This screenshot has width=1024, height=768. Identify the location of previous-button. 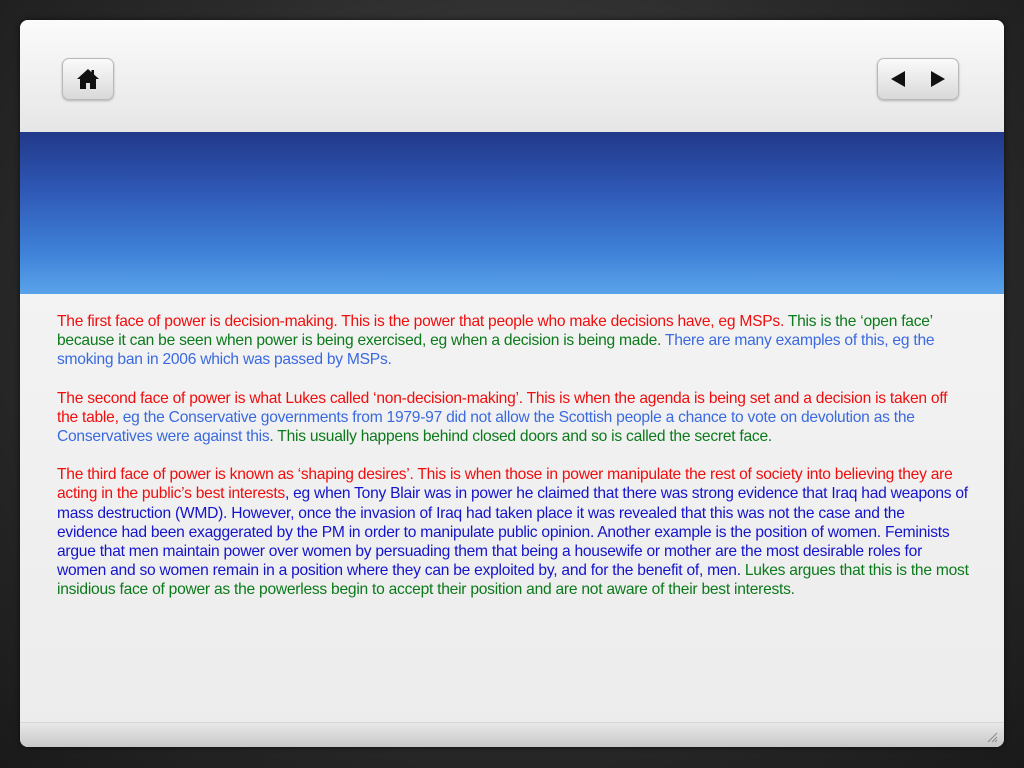
(898, 79).